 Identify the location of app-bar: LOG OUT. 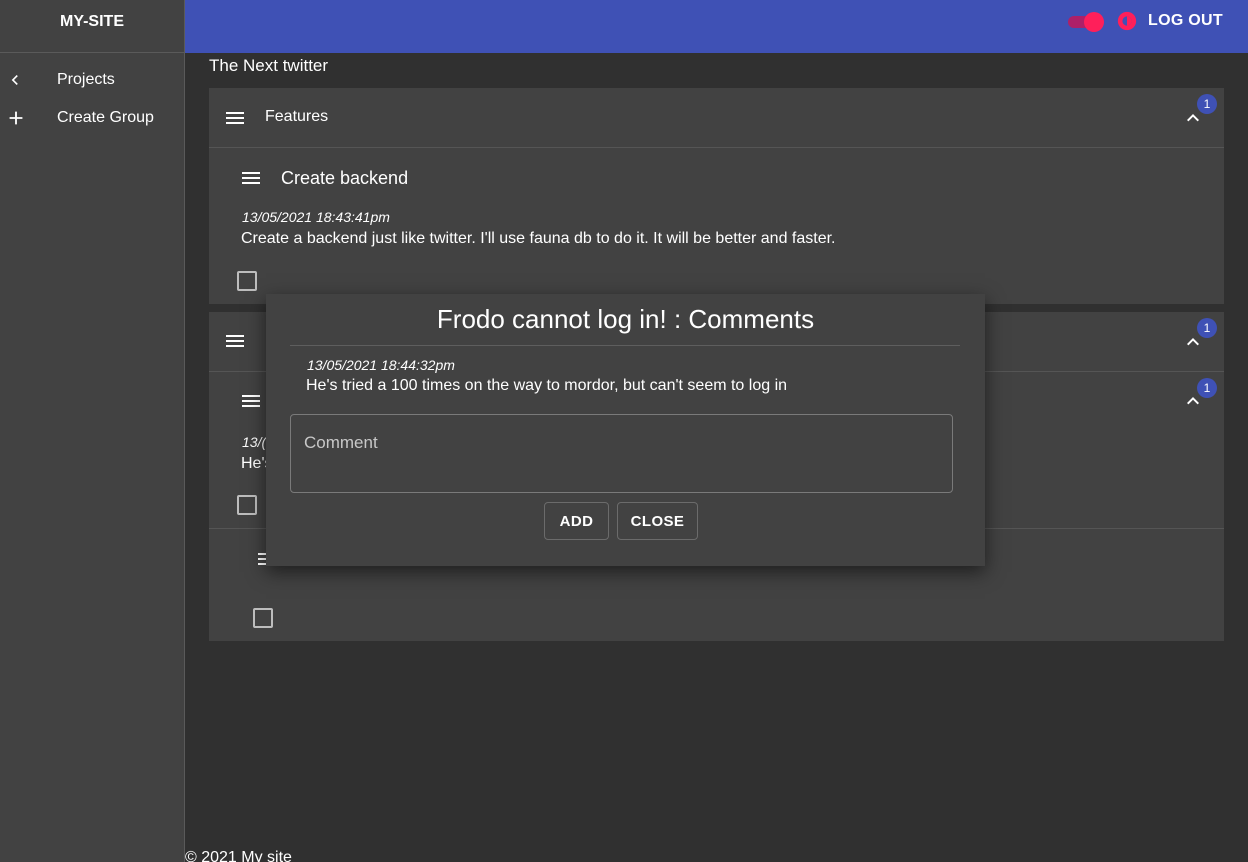
(716, 26).